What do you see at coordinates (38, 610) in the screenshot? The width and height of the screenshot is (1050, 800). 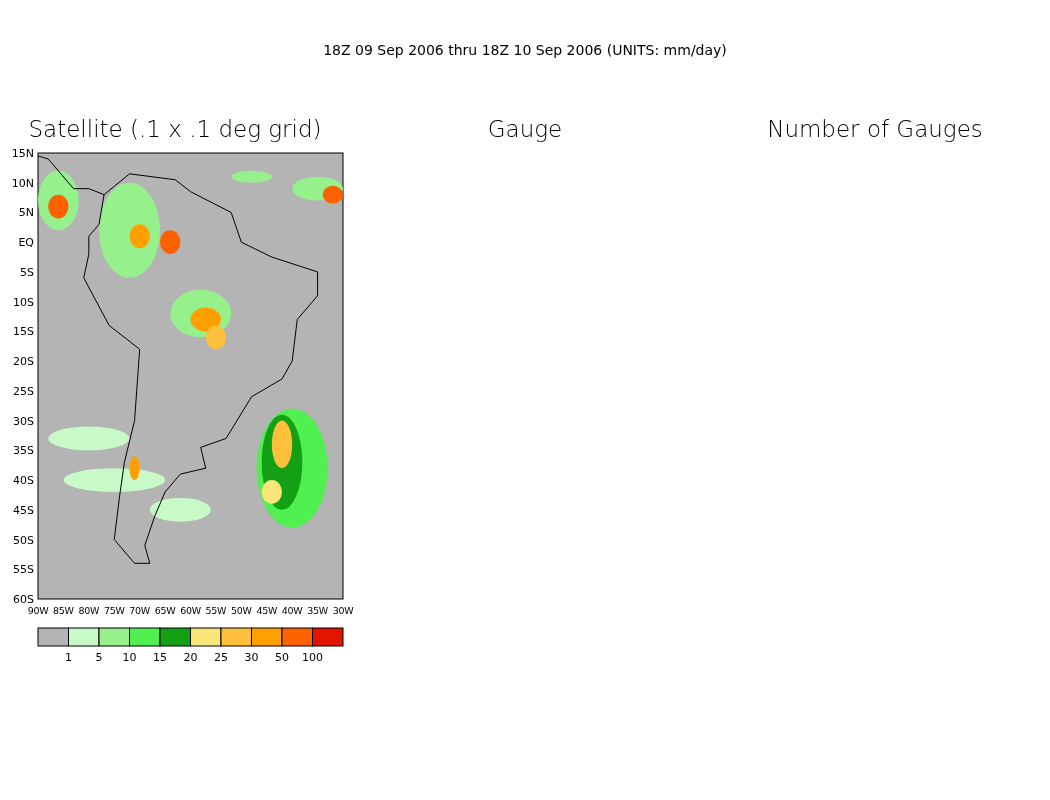 I see `longitude-label: 90W` at bounding box center [38, 610].